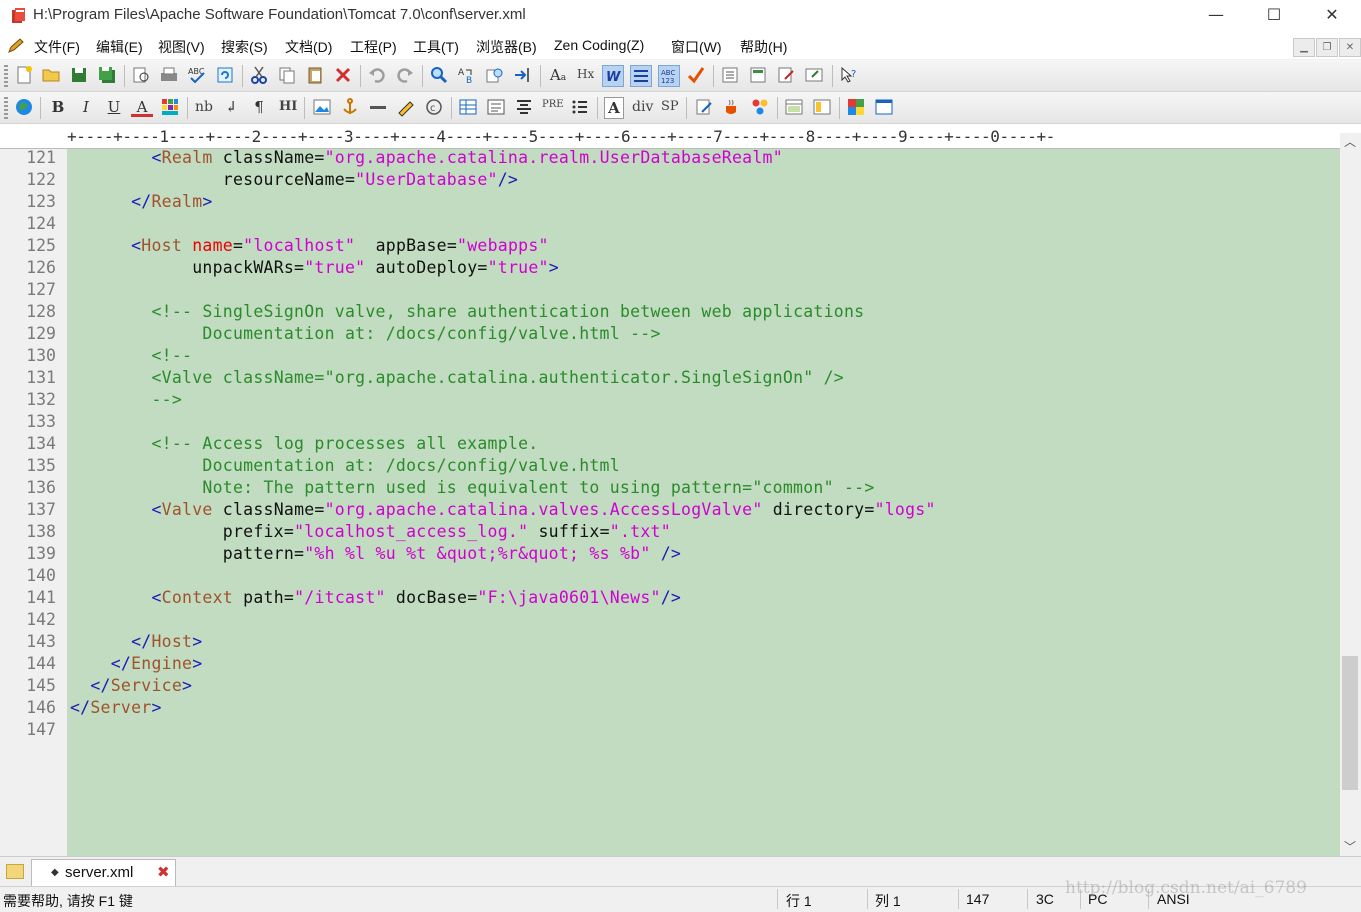  I want to click on menu-zen-coding: Zen Coding(Z), so click(599, 45).